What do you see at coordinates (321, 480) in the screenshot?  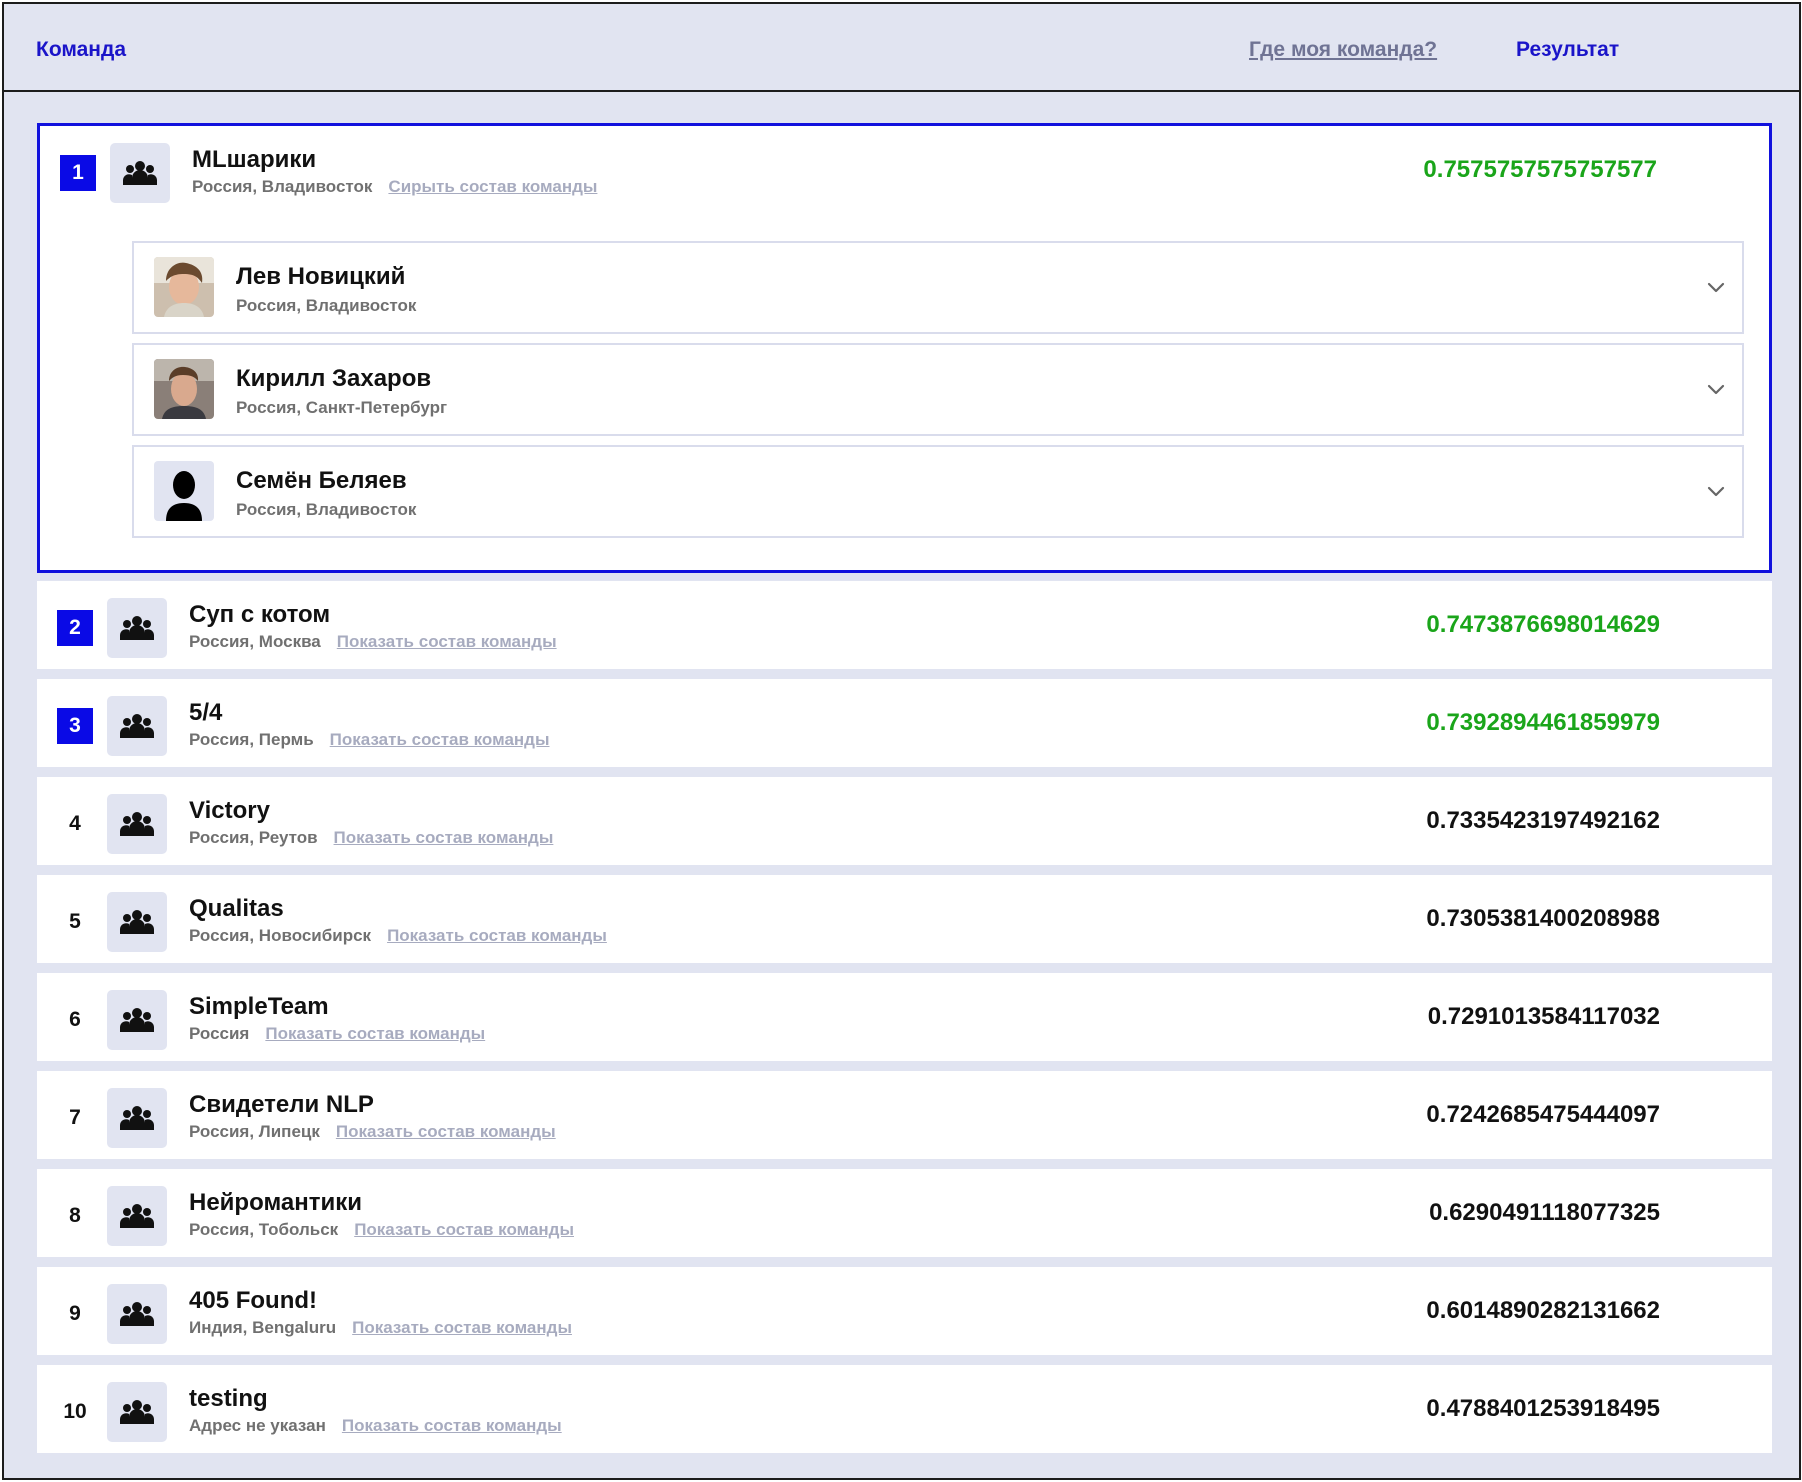 I see `member-name: Семён Беляев` at bounding box center [321, 480].